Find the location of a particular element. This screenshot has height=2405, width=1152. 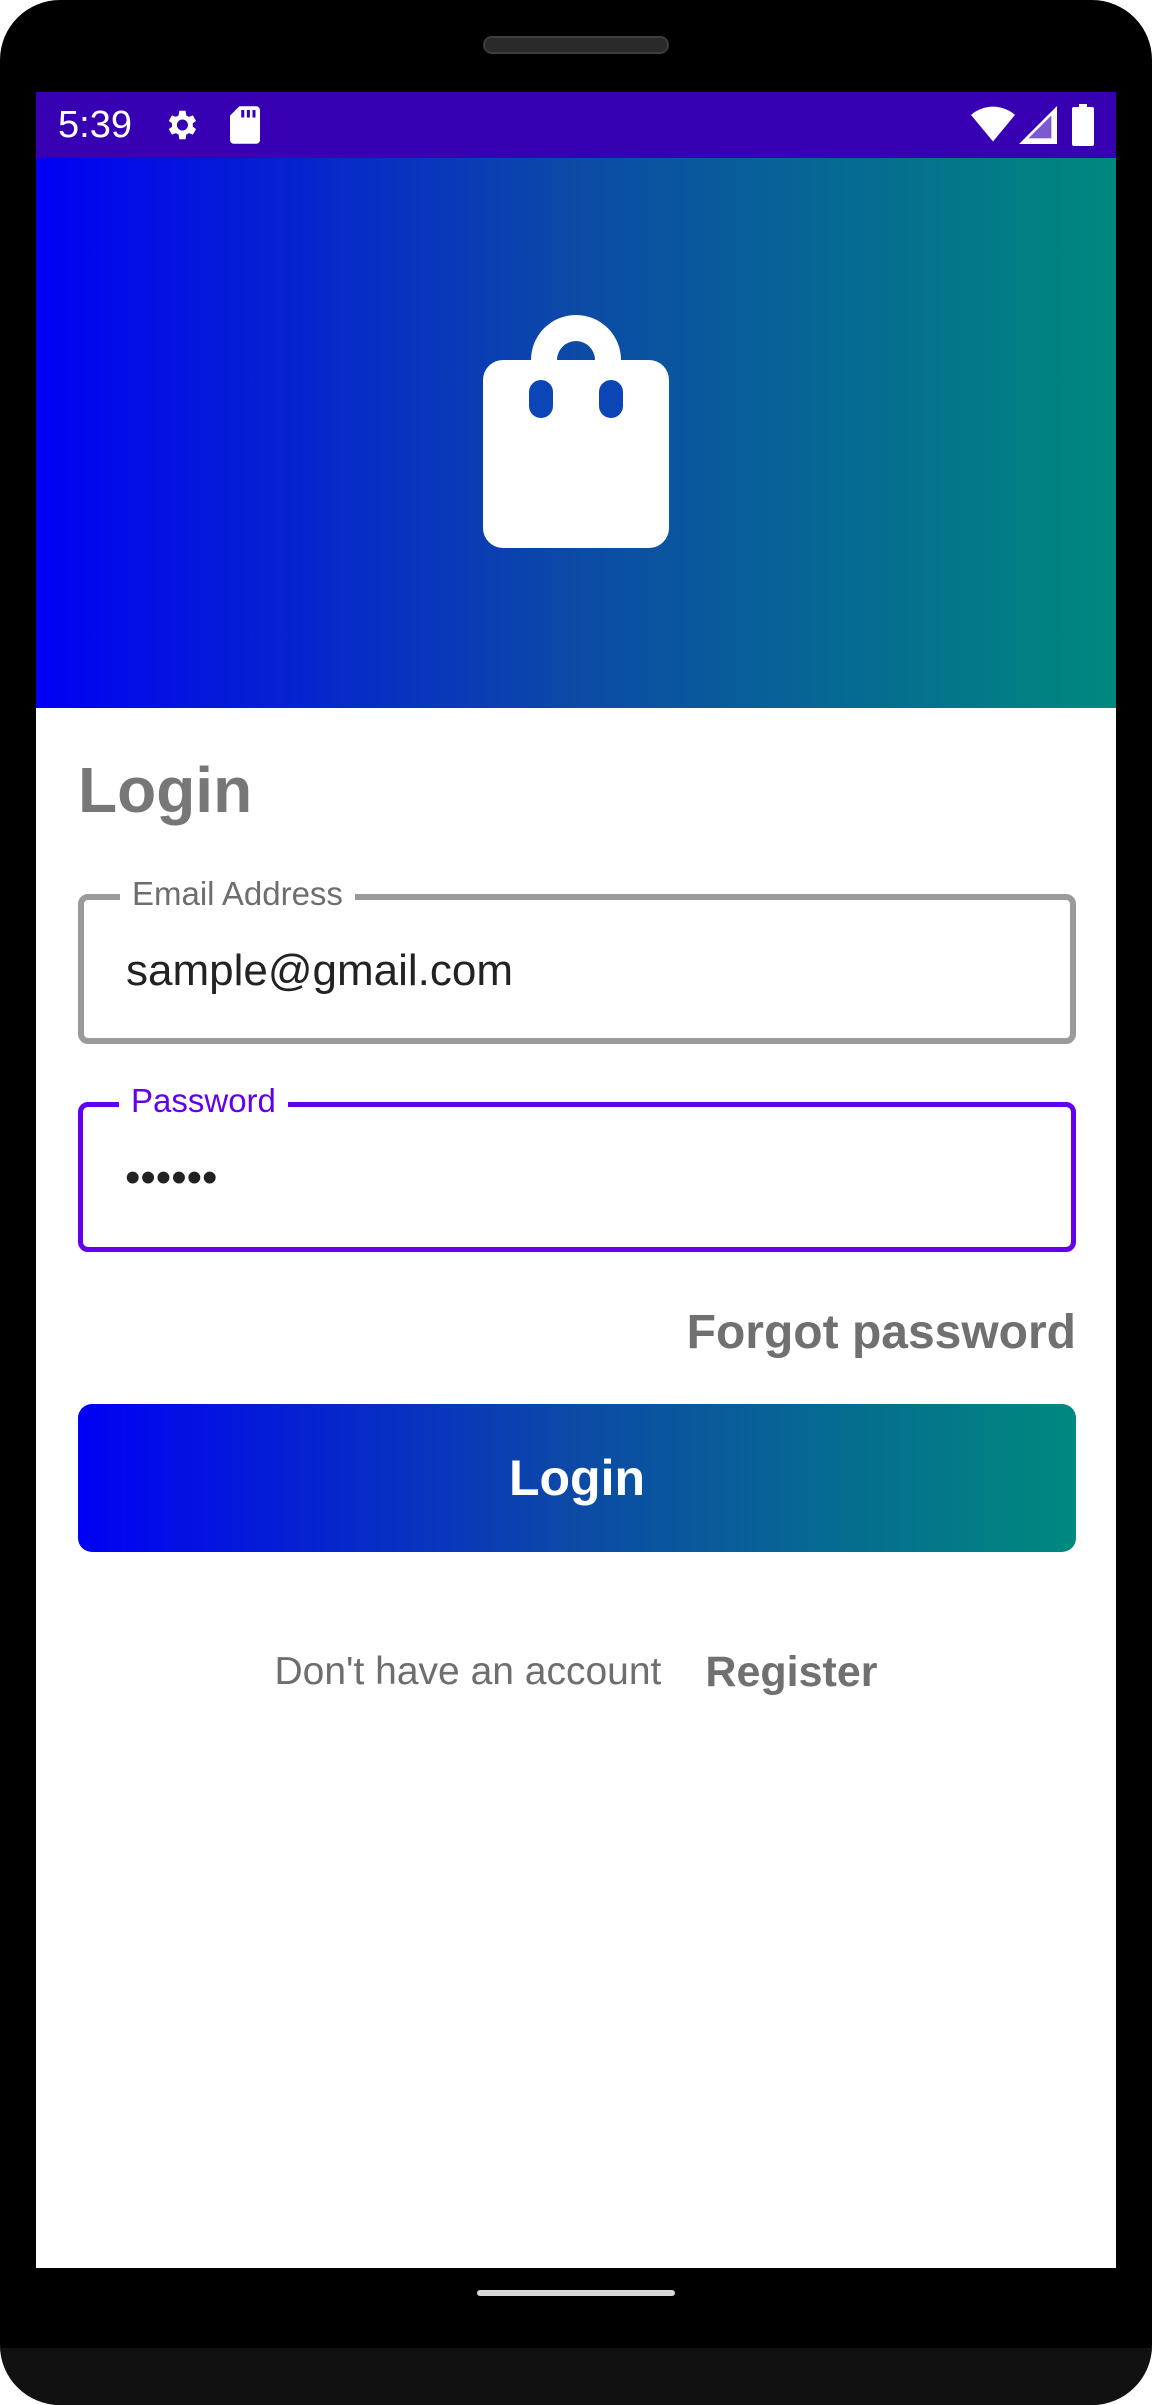

login-button: Login is located at coordinates (577, 1478).